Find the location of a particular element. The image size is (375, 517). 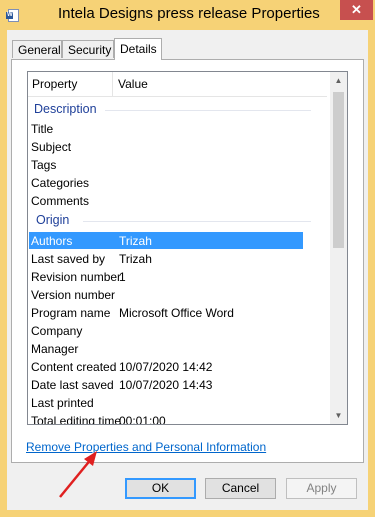

tab-details: Details is located at coordinates (138, 49).